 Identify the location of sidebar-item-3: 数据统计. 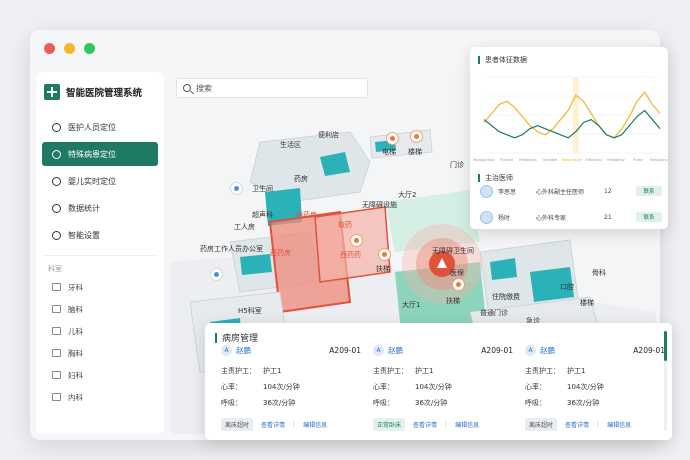
(100, 208).